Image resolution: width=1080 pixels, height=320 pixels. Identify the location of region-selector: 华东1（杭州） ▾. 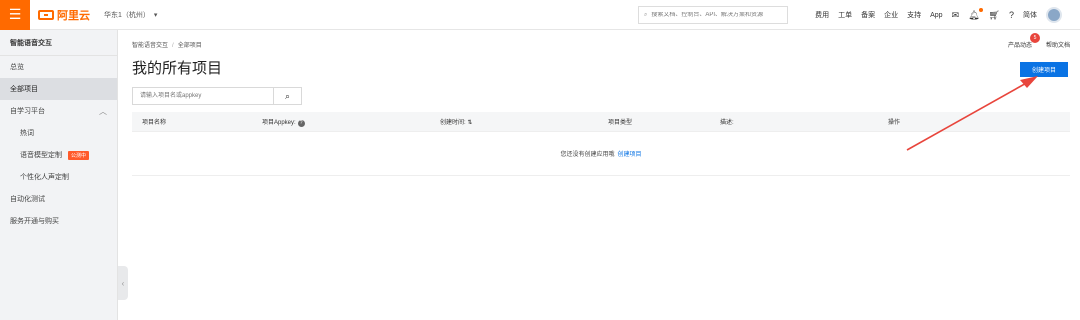
(130, 15).